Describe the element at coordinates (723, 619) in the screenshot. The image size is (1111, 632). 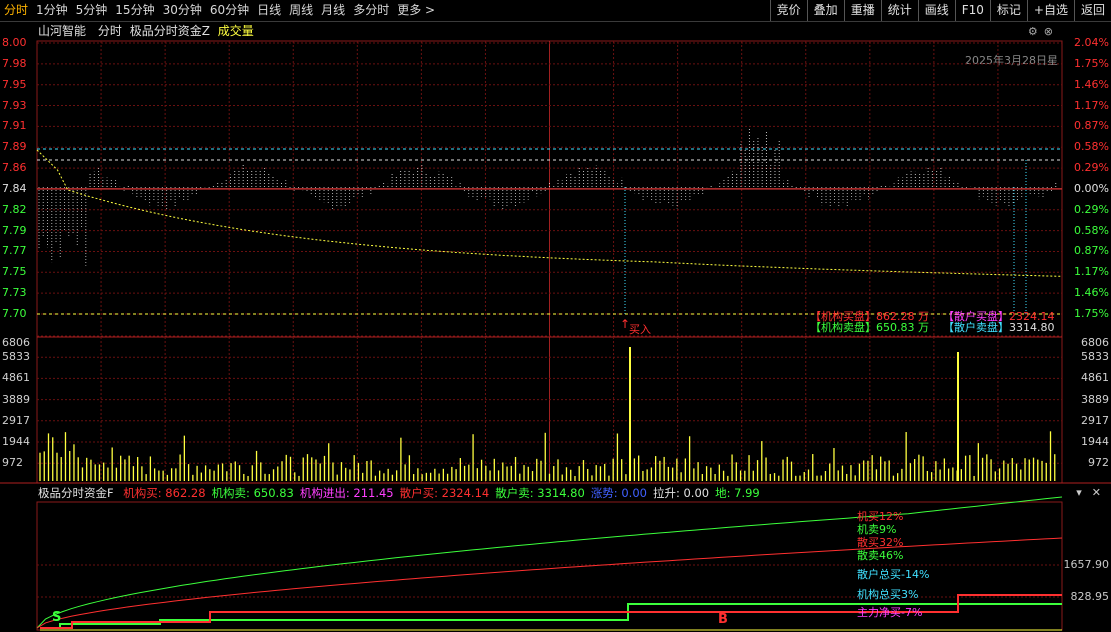
I see `buy-signal-b: B` at that location.